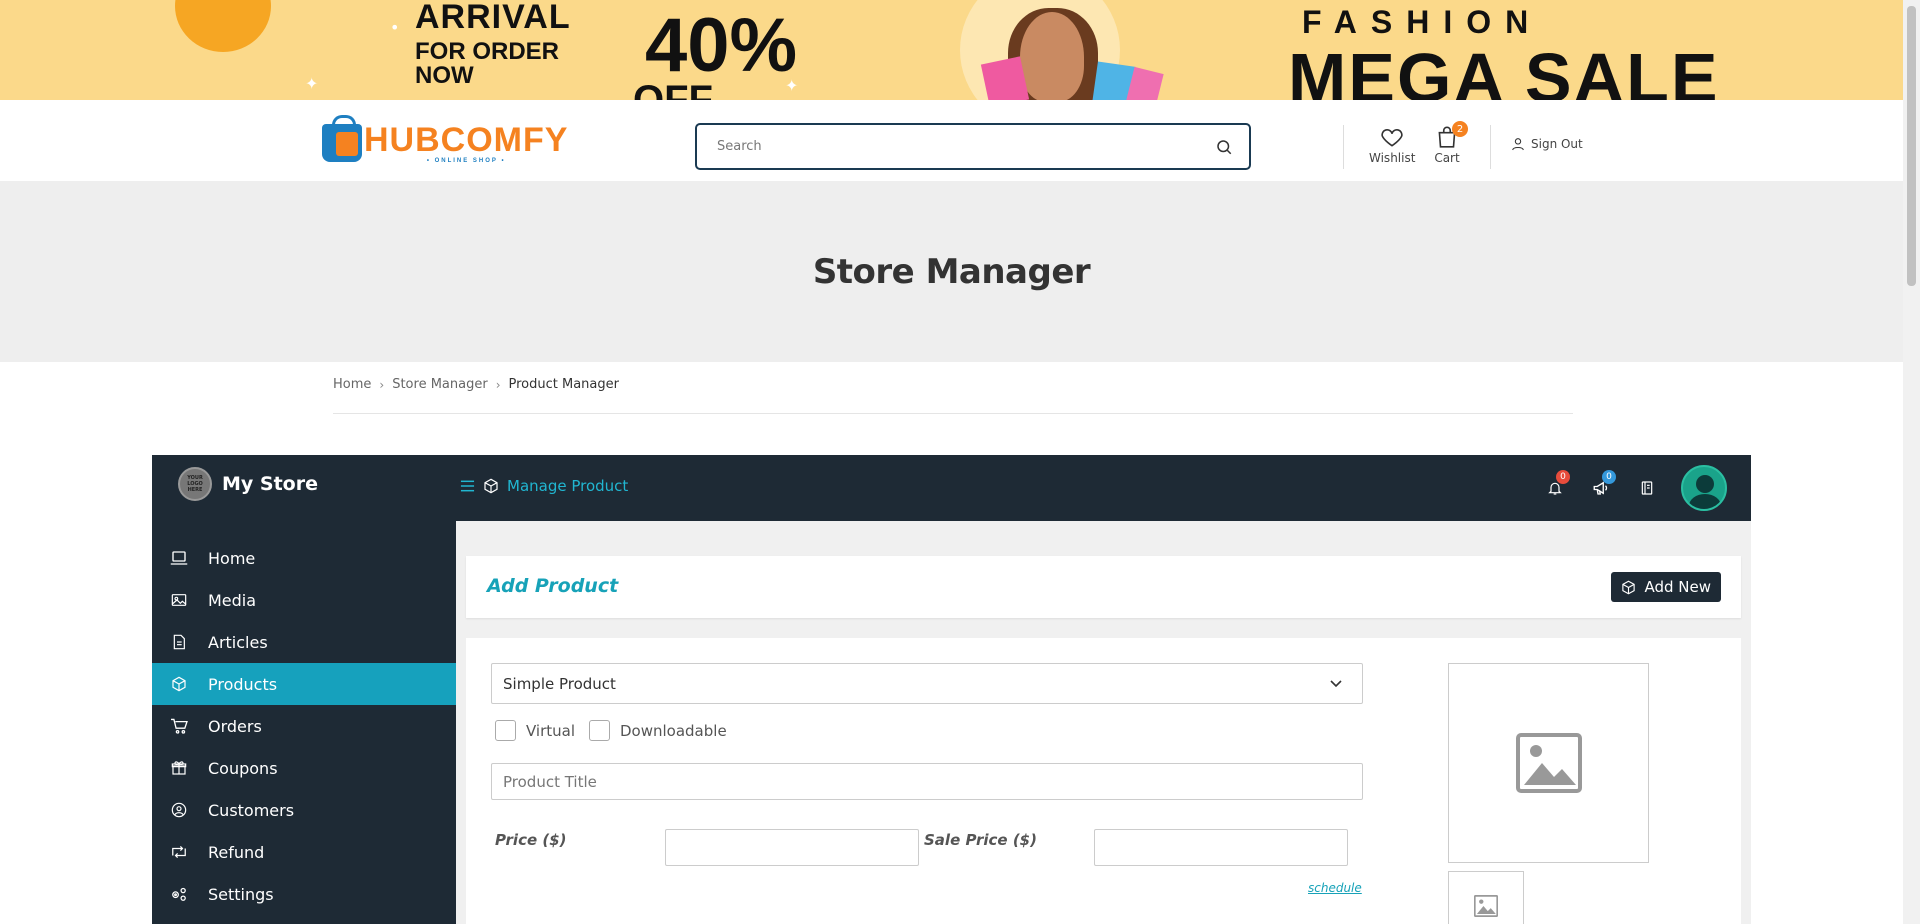  Describe the element at coordinates (559, 683) in the screenshot. I see `product-type-value: Simple Product` at that location.